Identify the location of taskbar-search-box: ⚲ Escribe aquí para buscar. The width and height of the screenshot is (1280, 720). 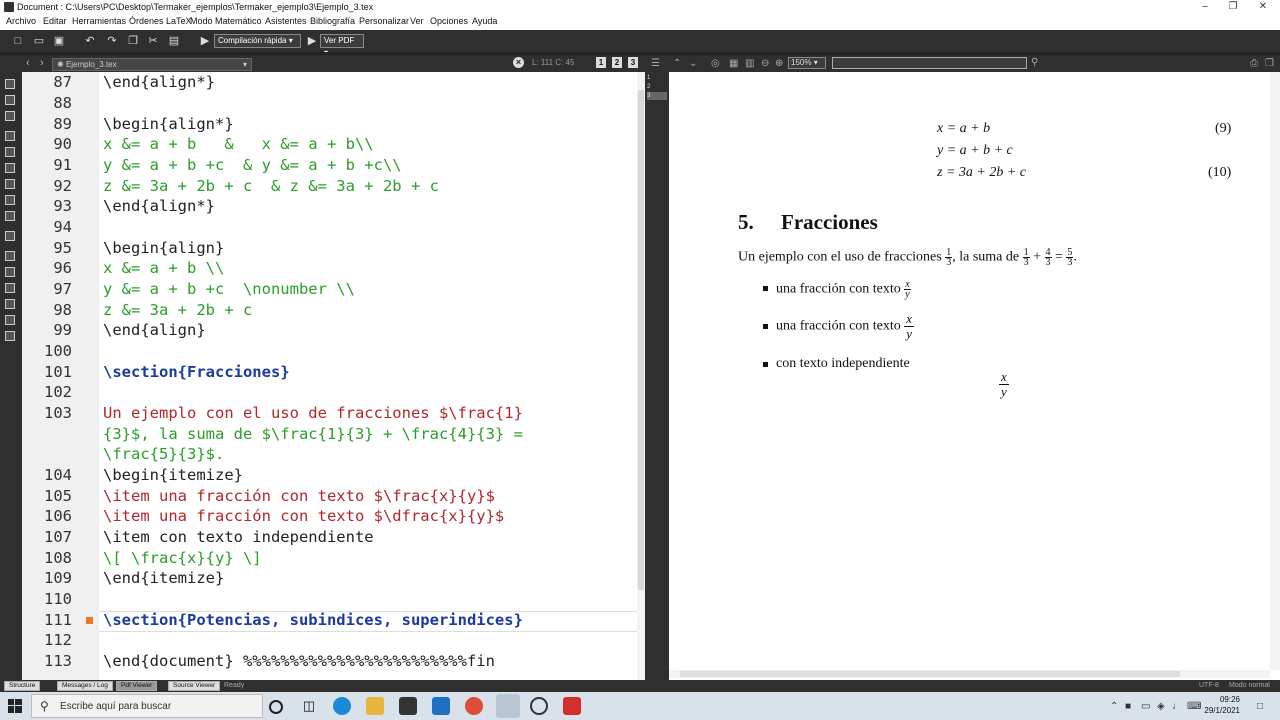
(147, 706).